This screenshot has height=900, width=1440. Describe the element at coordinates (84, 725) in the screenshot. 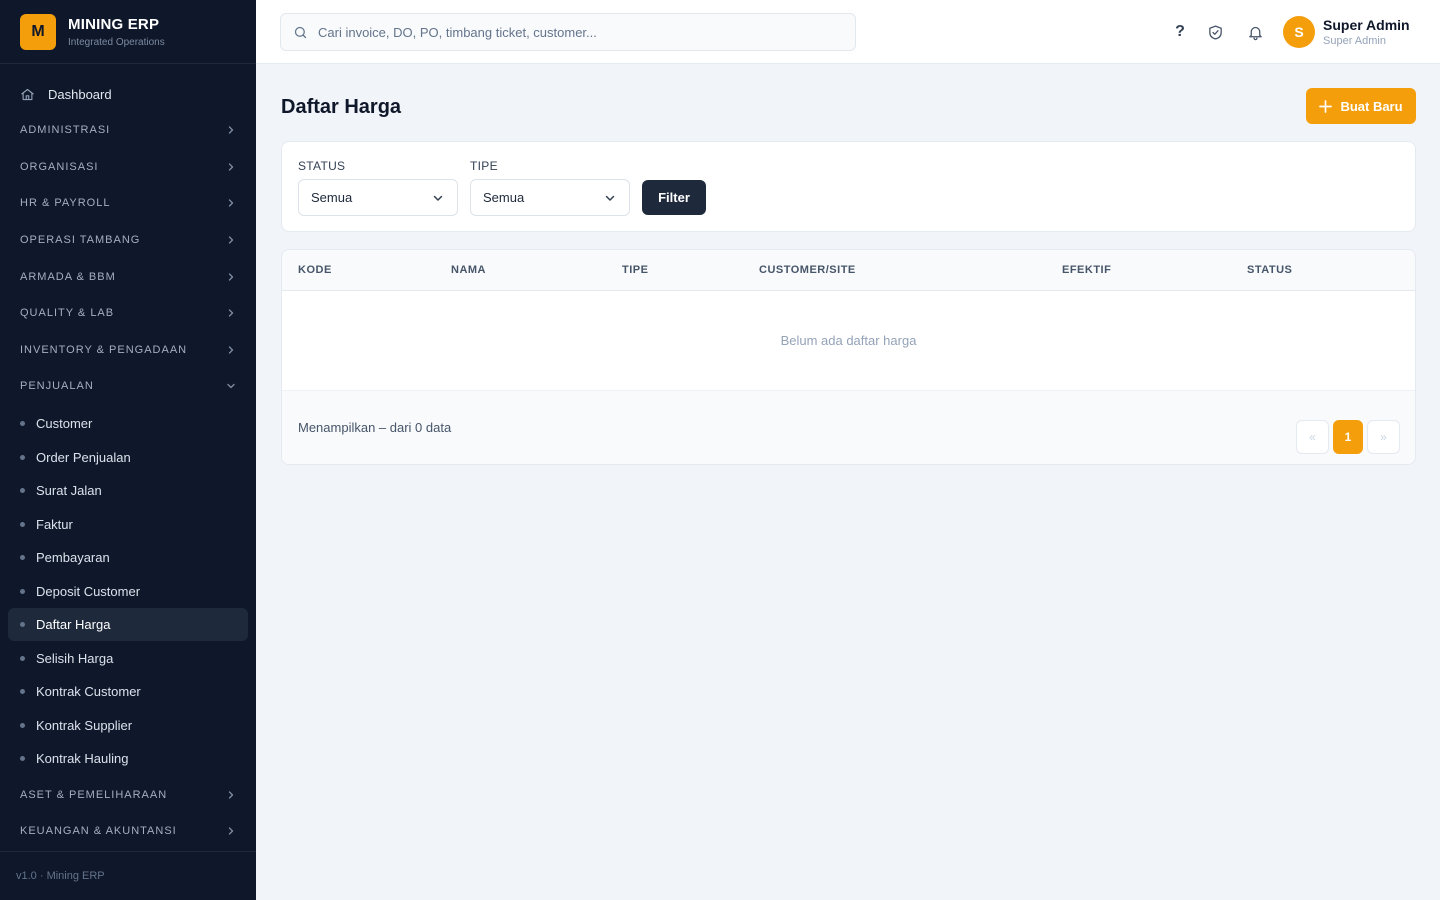

I see `sidebar-item-label: Kontrak Supplier` at that location.